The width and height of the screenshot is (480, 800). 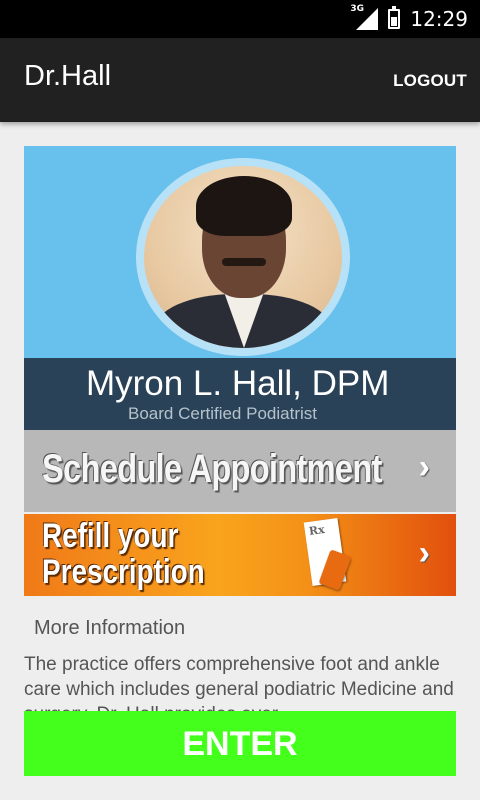 I want to click on app-bar: Dr.Hall LOGOUT, so click(x=240, y=80).